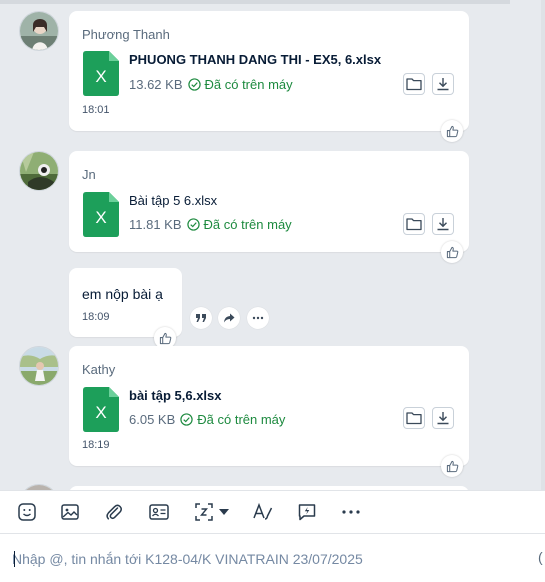 The width and height of the screenshot is (545, 582). Describe the element at coordinates (14, 559) in the screenshot. I see `text-caret` at that location.